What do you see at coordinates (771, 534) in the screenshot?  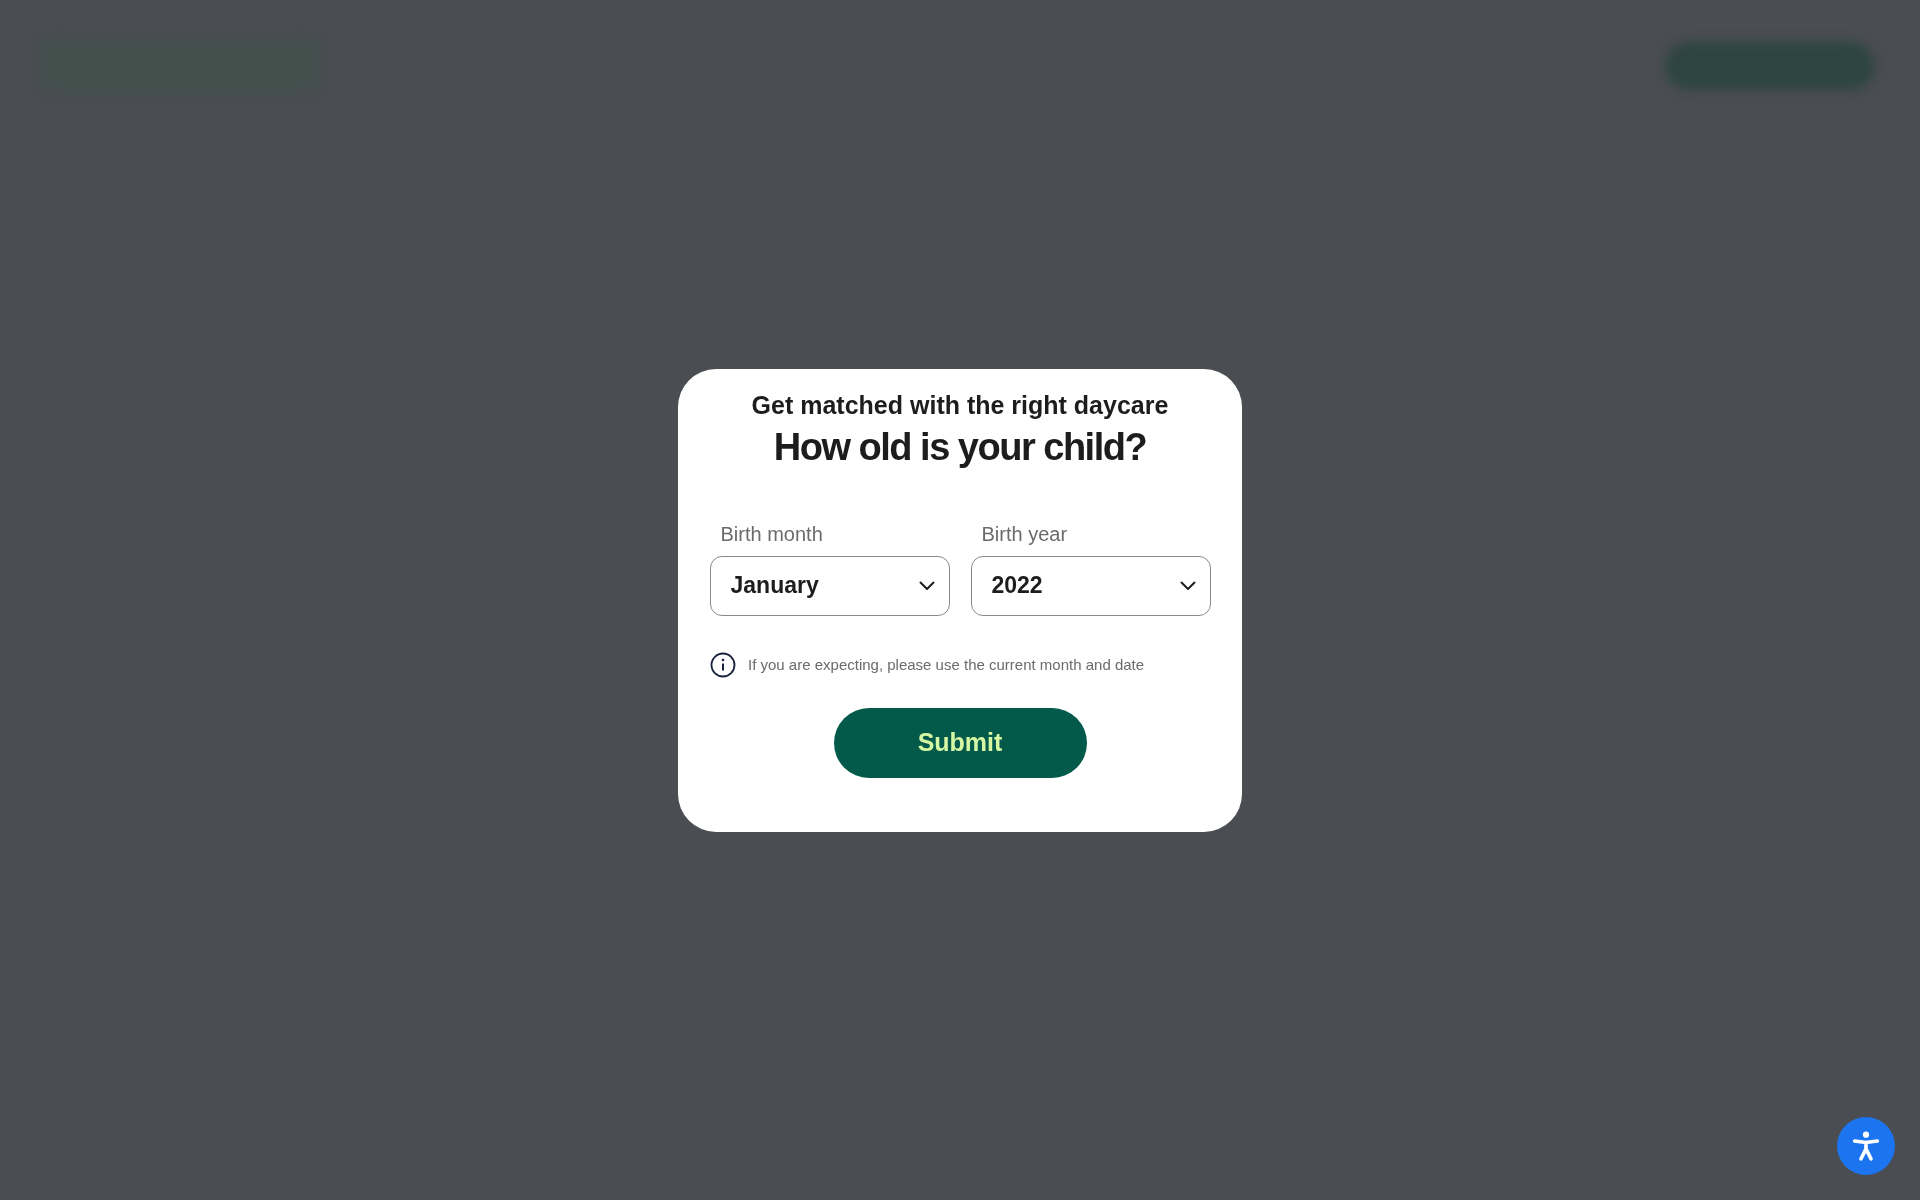 I see `field-label: Birth month` at bounding box center [771, 534].